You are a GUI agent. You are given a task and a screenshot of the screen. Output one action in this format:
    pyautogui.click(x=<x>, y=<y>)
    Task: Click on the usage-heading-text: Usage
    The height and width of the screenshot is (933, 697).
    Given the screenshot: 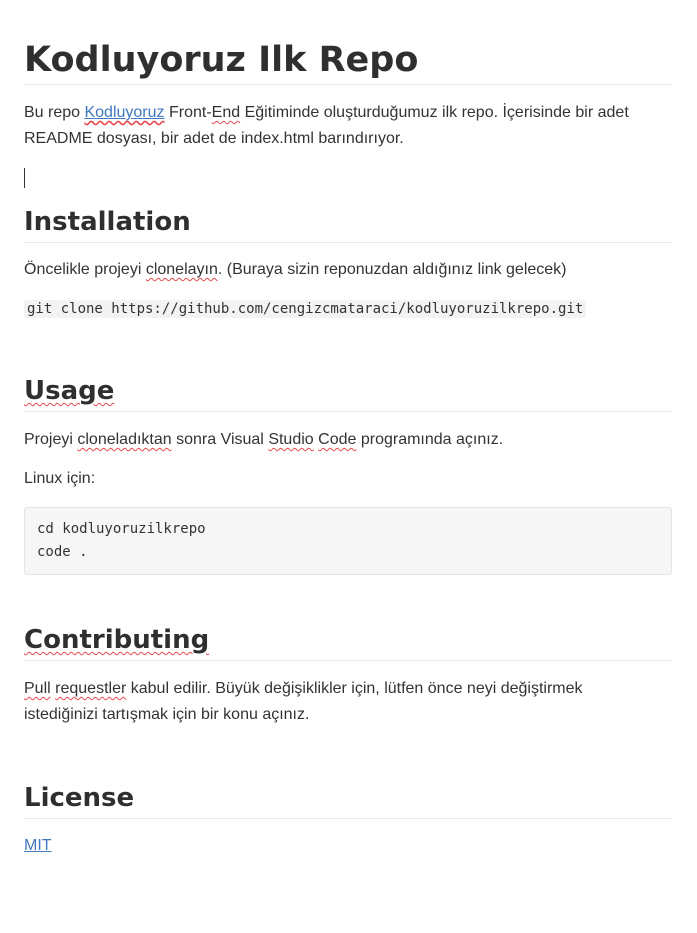 What is the action you would take?
    pyautogui.click(x=69, y=391)
    